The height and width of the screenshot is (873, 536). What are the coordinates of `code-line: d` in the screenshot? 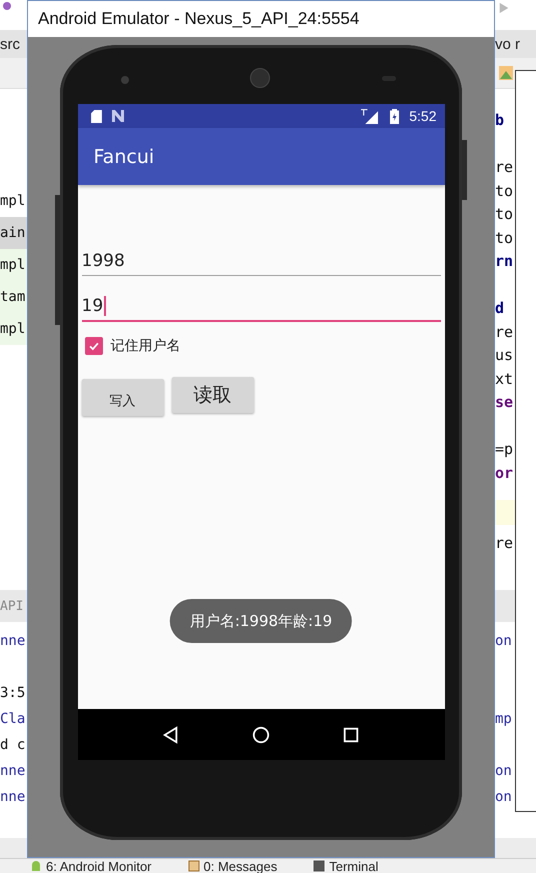 It's located at (500, 308).